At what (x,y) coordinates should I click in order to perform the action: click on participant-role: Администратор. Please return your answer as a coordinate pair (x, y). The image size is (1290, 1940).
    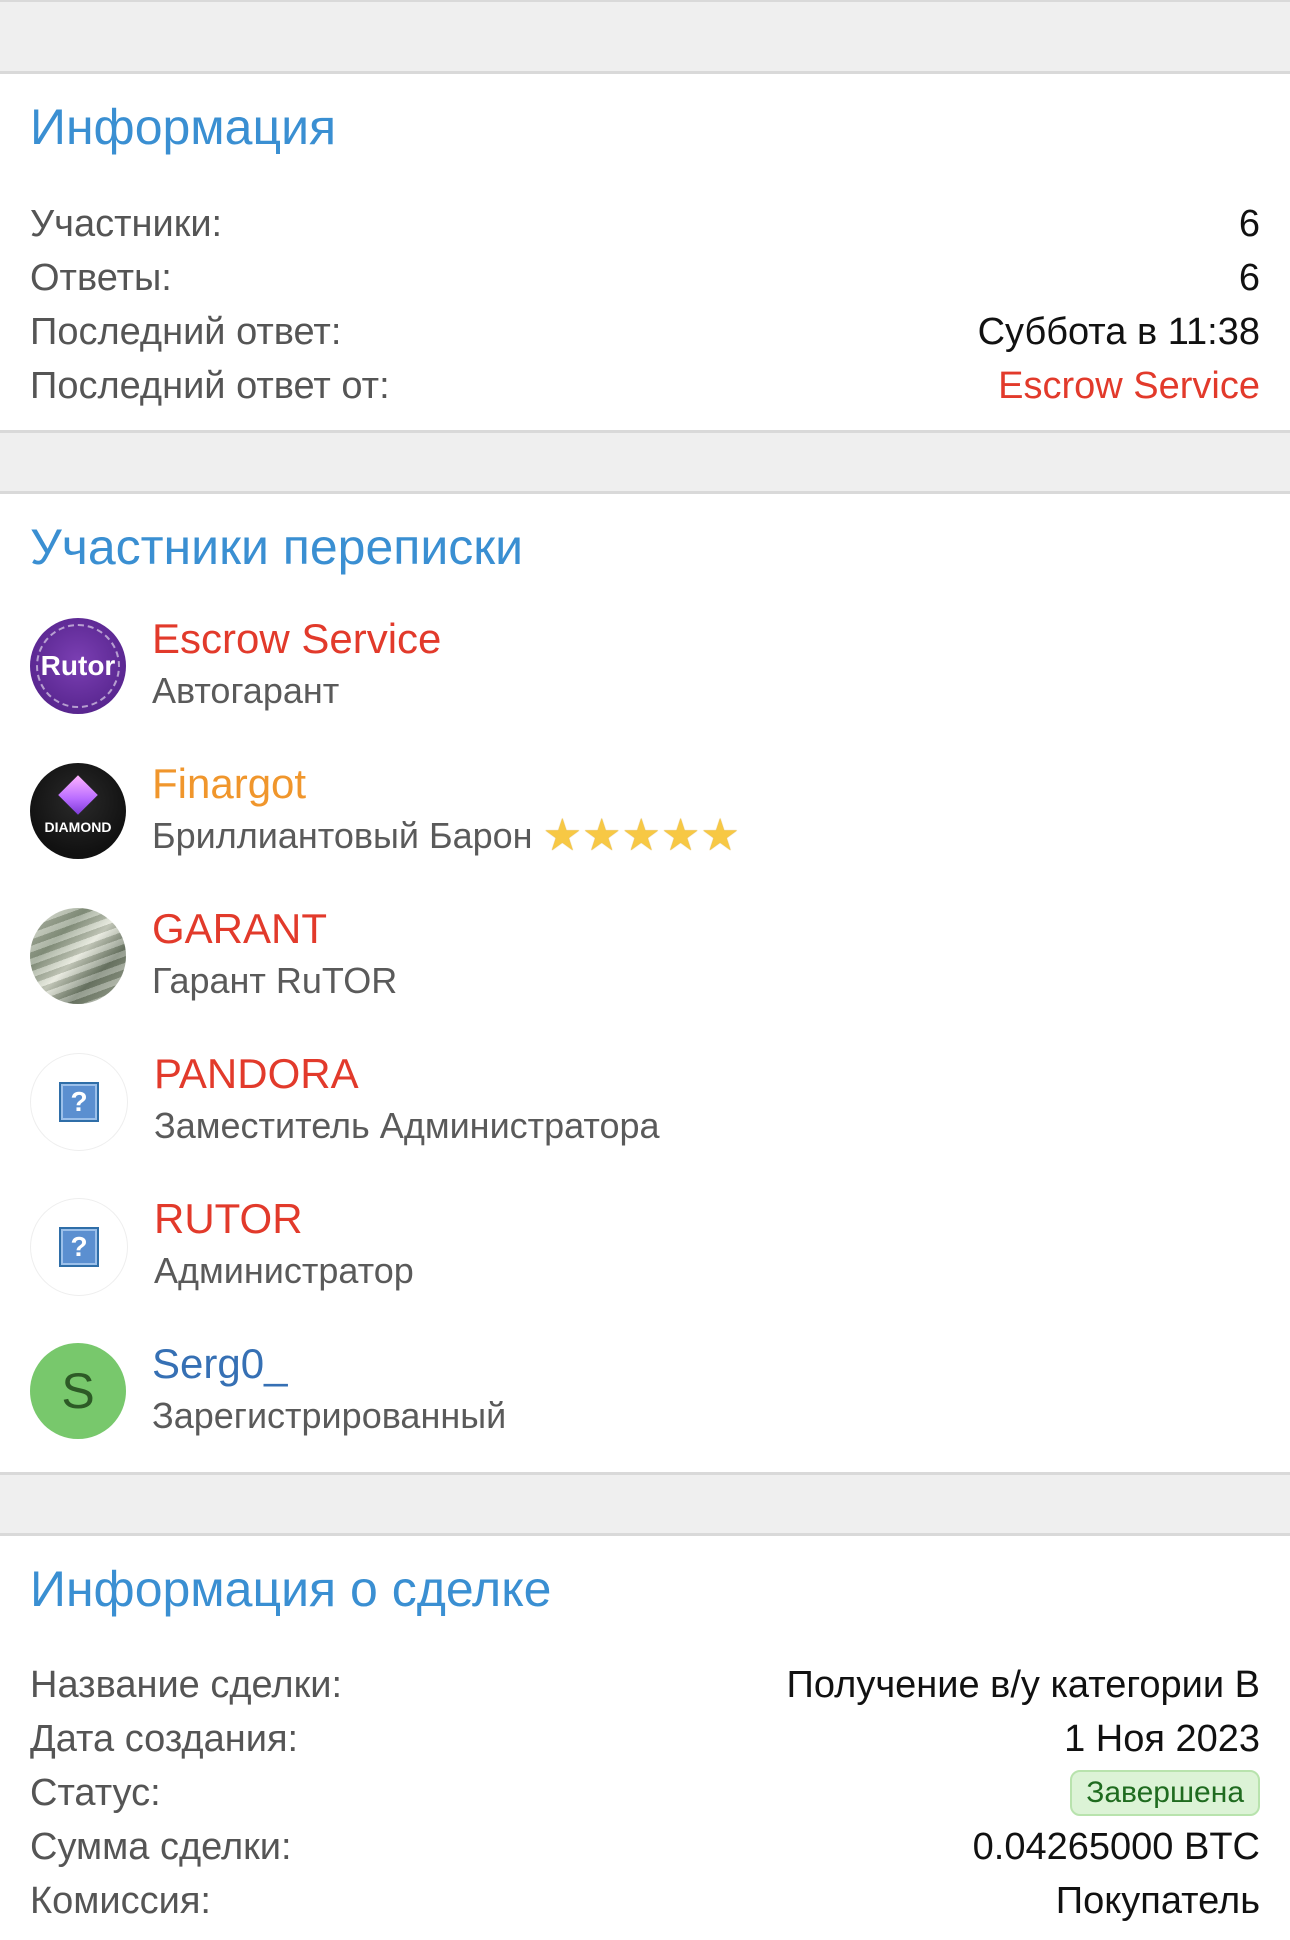
    Looking at the image, I should click on (284, 1271).